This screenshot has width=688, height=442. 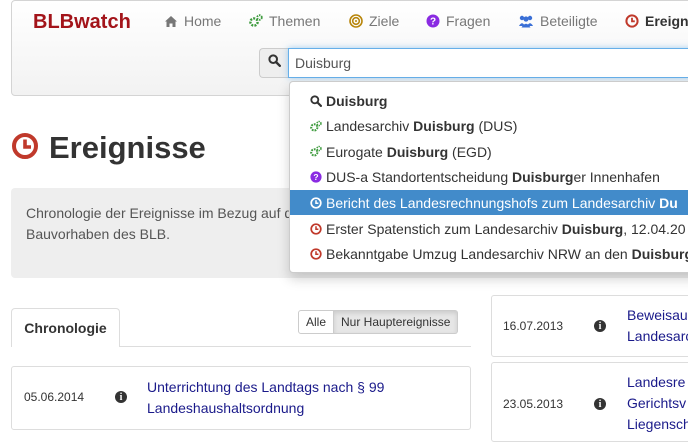 What do you see at coordinates (533, 404) in the screenshot?
I see `event-date: 23.05.2013` at bounding box center [533, 404].